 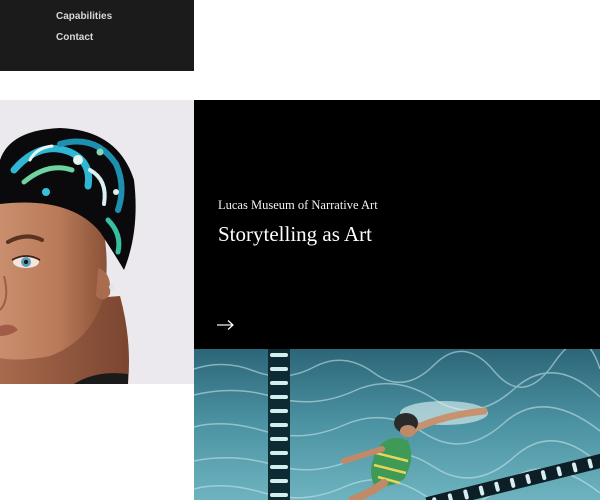 I want to click on card-kicker: Lucas Museum of Narrative Art, so click(x=298, y=205).